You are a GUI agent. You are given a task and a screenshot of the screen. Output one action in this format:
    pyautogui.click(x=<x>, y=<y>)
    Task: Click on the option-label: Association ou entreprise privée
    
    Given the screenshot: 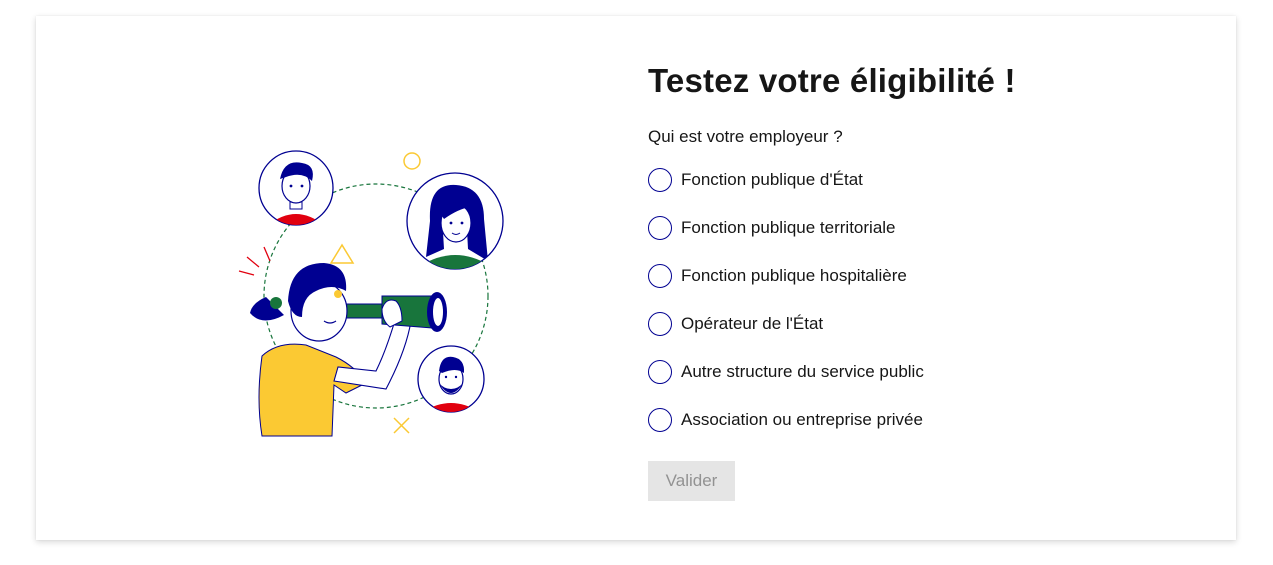 What is the action you would take?
    pyautogui.click(x=802, y=419)
    